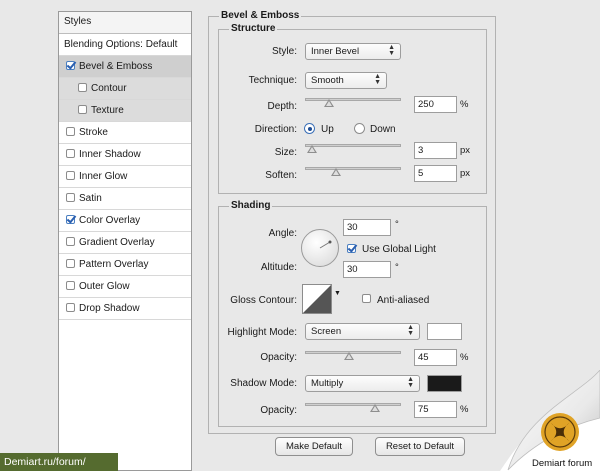  What do you see at coordinates (353, 406) in the screenshot?
I see `shadow-opacity-slider` at bounding box center [353, 406].